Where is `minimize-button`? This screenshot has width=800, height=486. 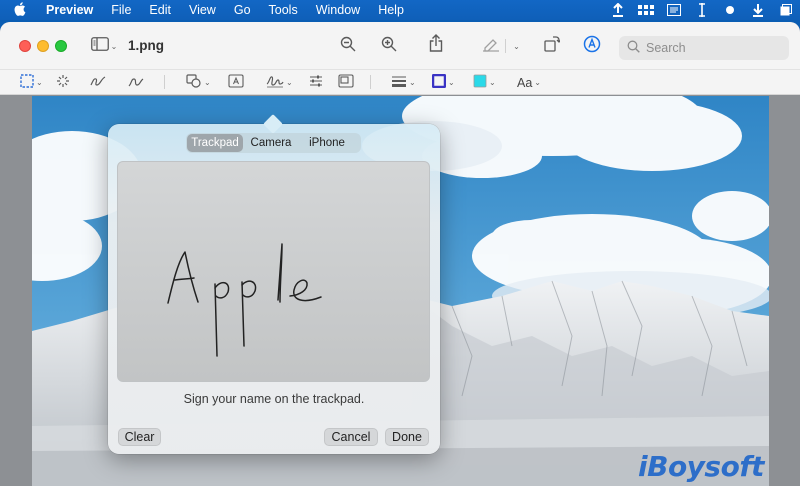
minimize-button is located at coordinates (43, 46).